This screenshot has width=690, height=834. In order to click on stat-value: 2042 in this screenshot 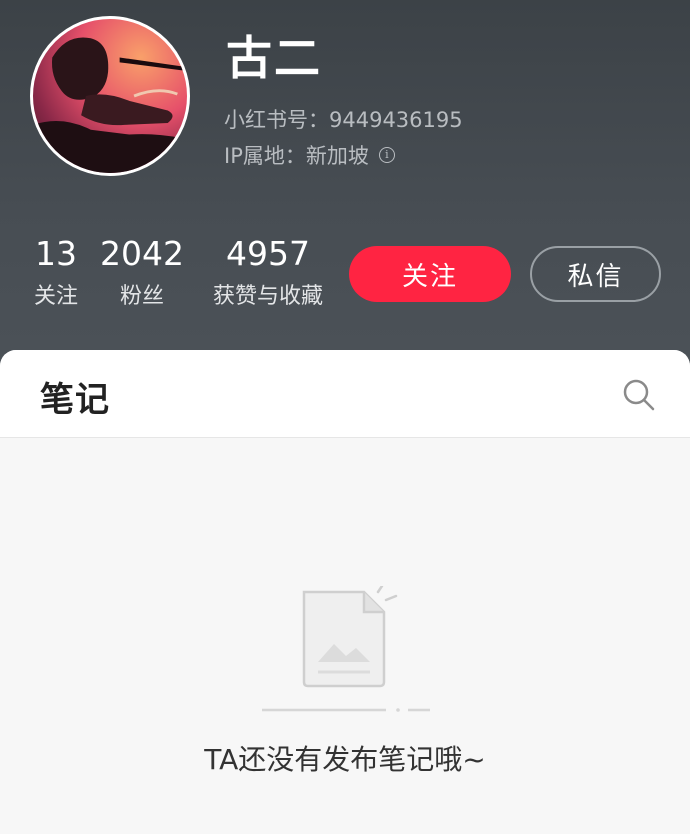, I will do `click(142, 253)`.